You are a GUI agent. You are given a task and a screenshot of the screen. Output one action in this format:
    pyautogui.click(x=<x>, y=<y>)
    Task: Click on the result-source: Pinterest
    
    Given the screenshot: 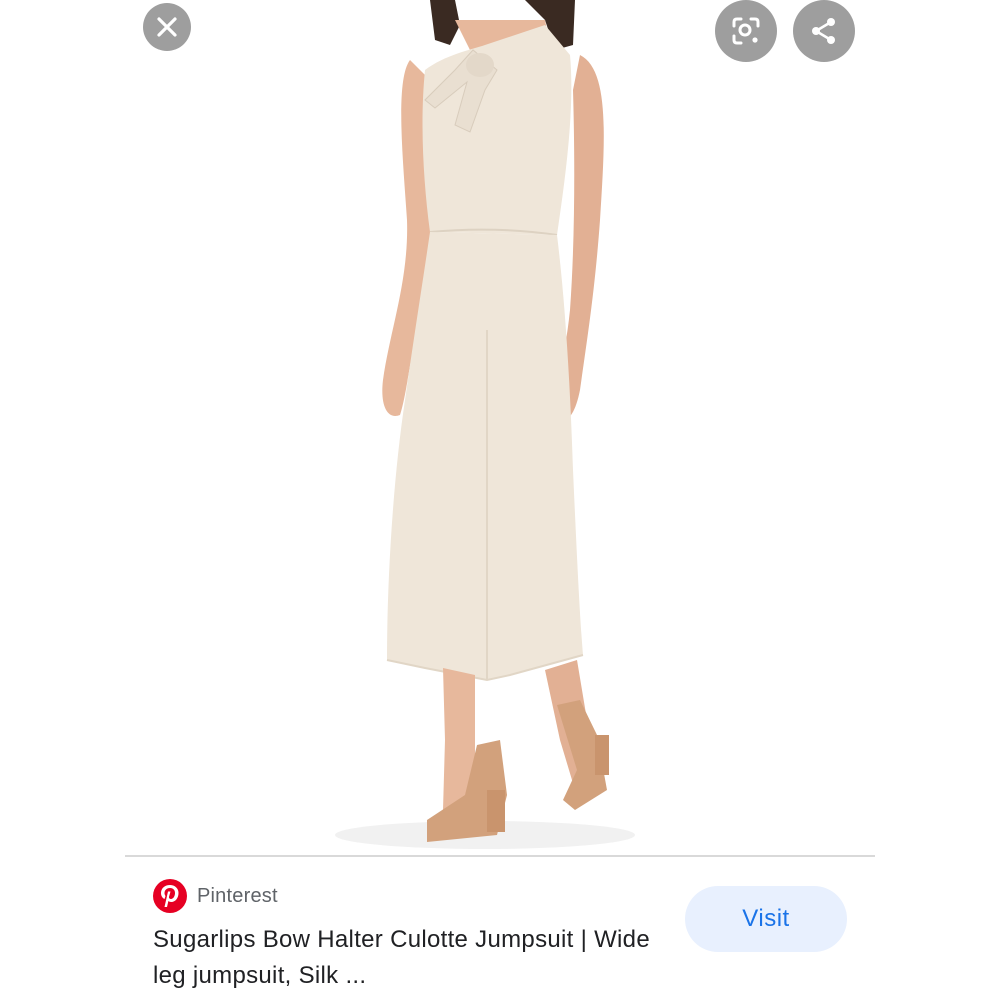 What is the action you would take?
    pyautogui.click(x=215, y=896)
    